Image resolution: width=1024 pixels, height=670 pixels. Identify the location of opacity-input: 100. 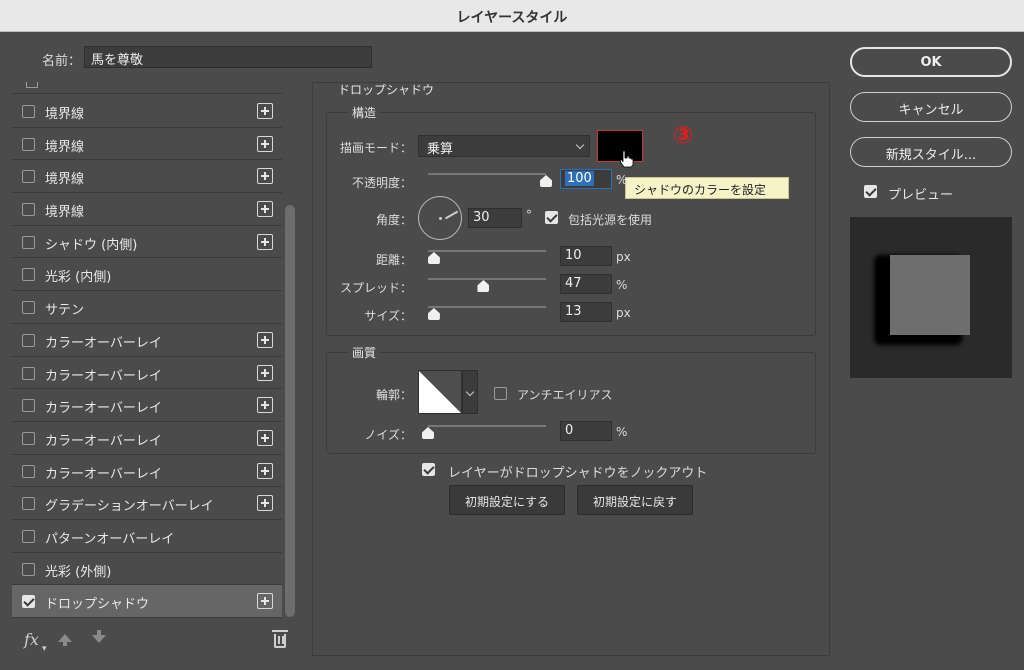
(586, 179).